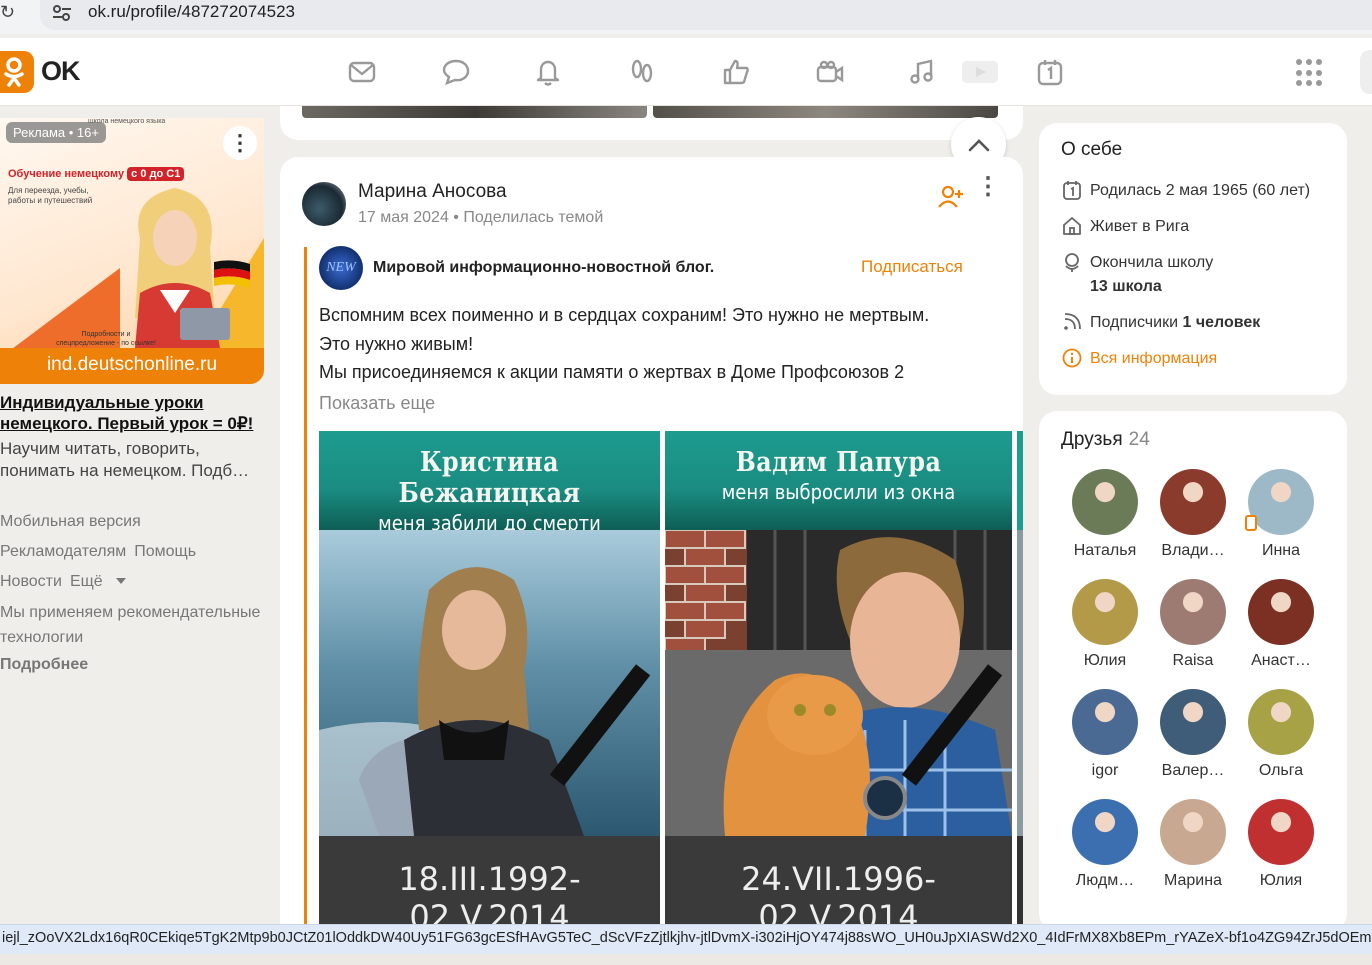 The height and width of the screenshot is (965, 1372). Describe the element at coordinates (31, 581) in the screenshot. I see `news-link: Новости` at that location.